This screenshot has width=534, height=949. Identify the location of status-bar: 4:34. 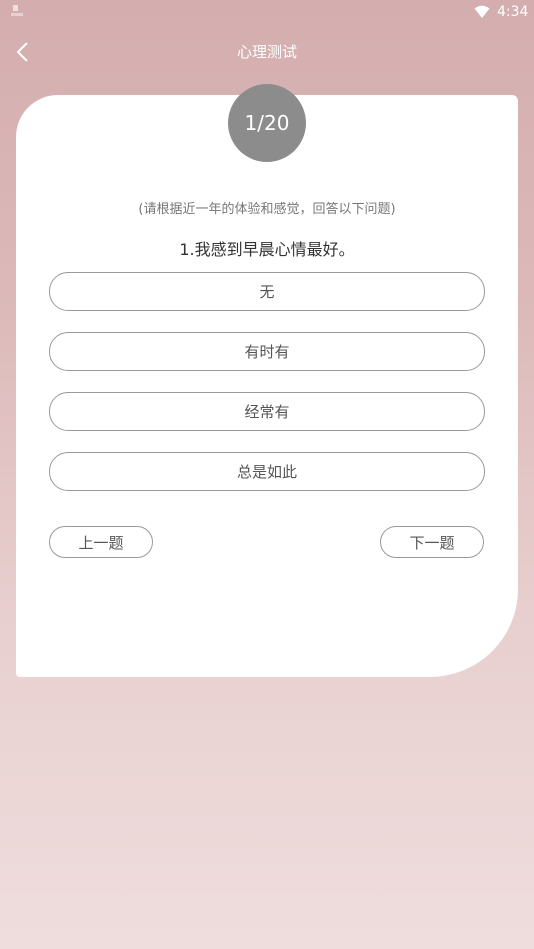
(267, 13).